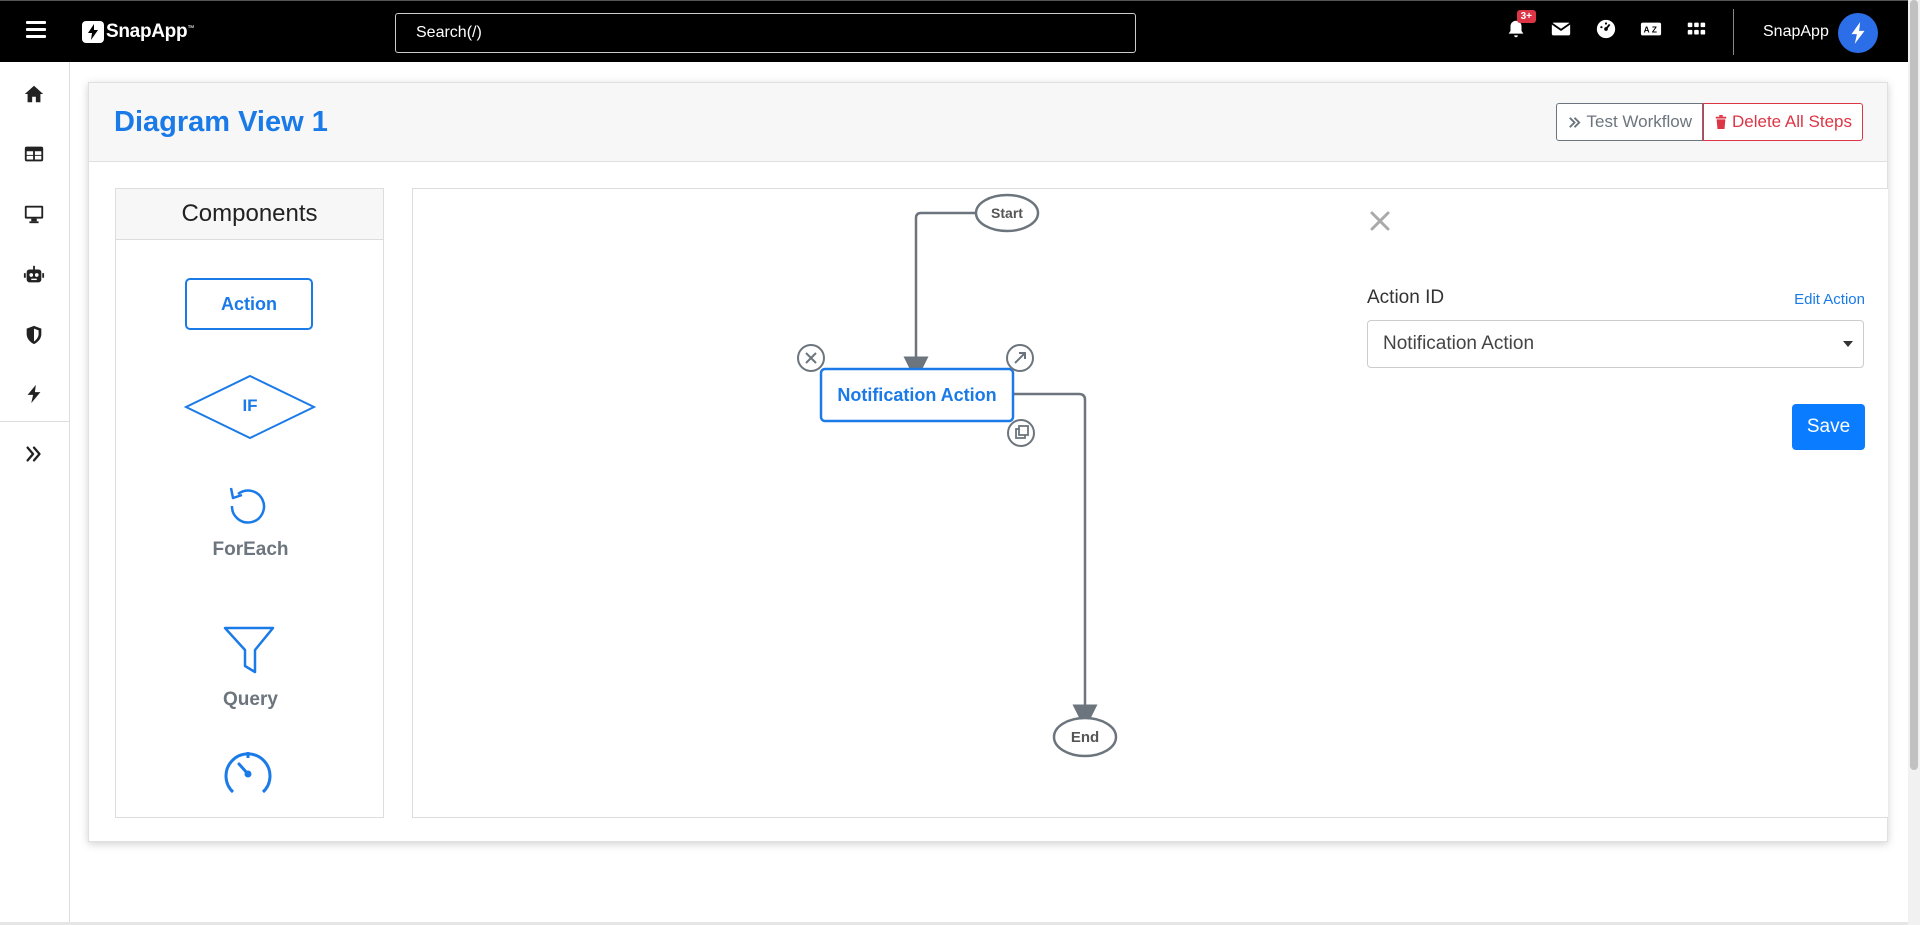  What do you see at coordinates (1526, 16) in the screenshot?
I see `notification-badge: 3+` at bounding box center [1526, 16].